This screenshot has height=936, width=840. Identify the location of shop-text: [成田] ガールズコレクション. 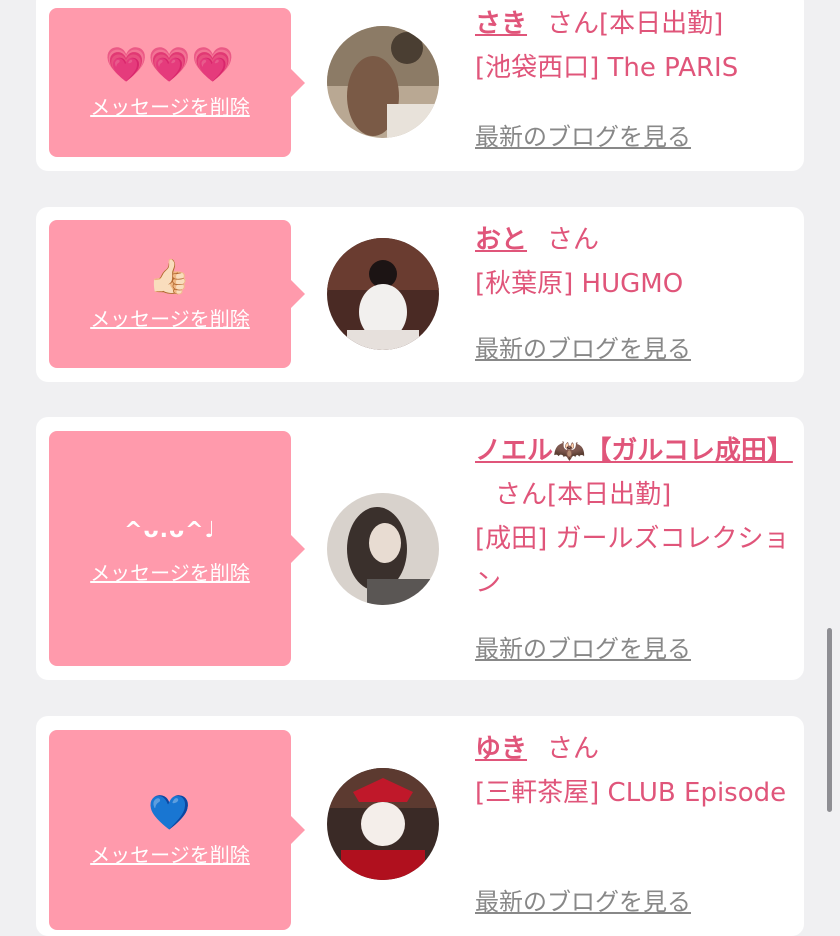
(632, 561).